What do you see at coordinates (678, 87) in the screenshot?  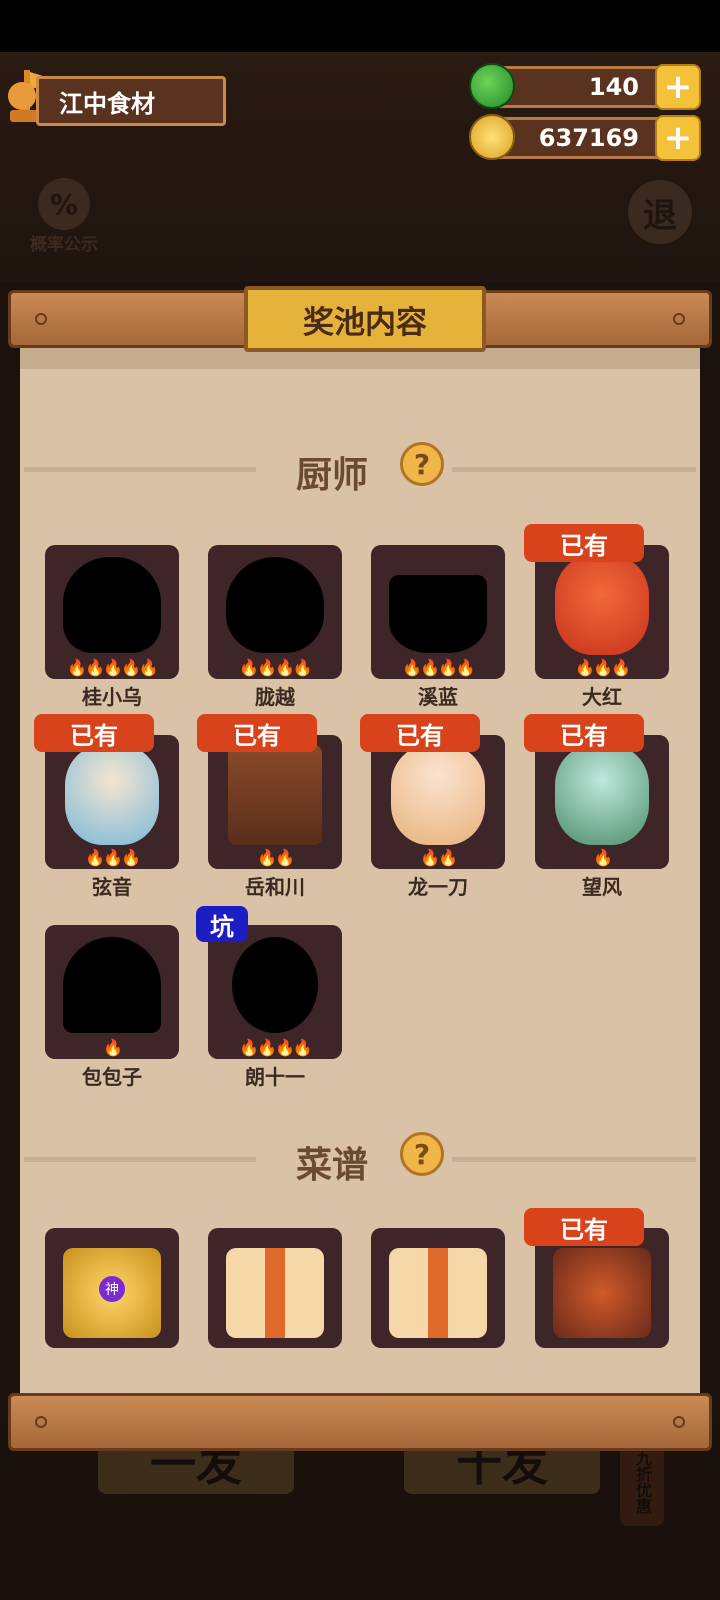 I see `add-jade-button: +` at bounding box center [678, 87].